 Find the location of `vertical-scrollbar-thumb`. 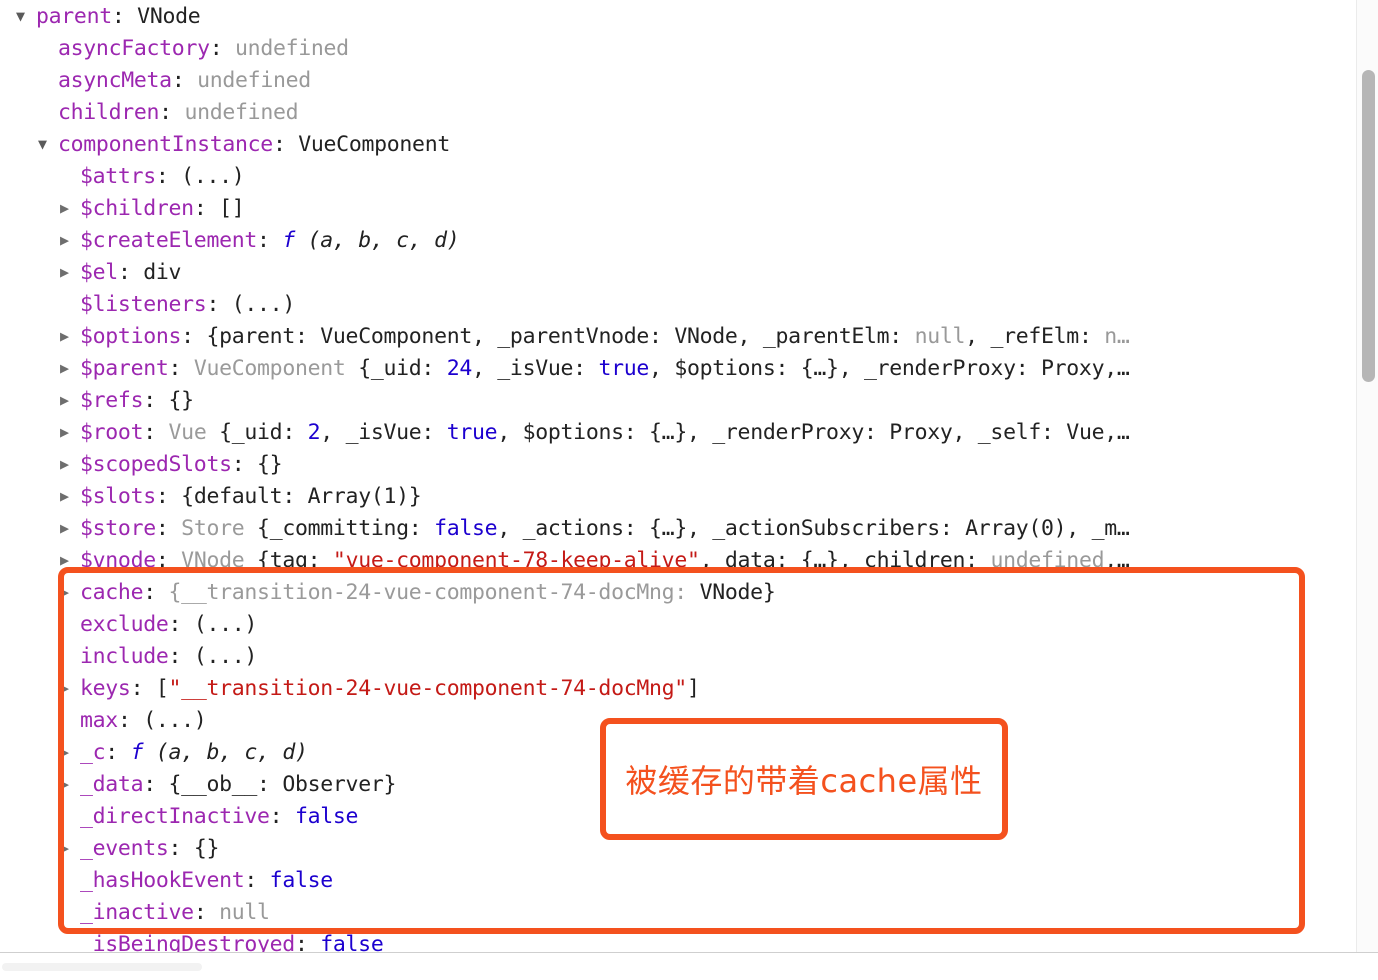

vertical-scrollbar-thumb is located at coordinates (1368, 226).